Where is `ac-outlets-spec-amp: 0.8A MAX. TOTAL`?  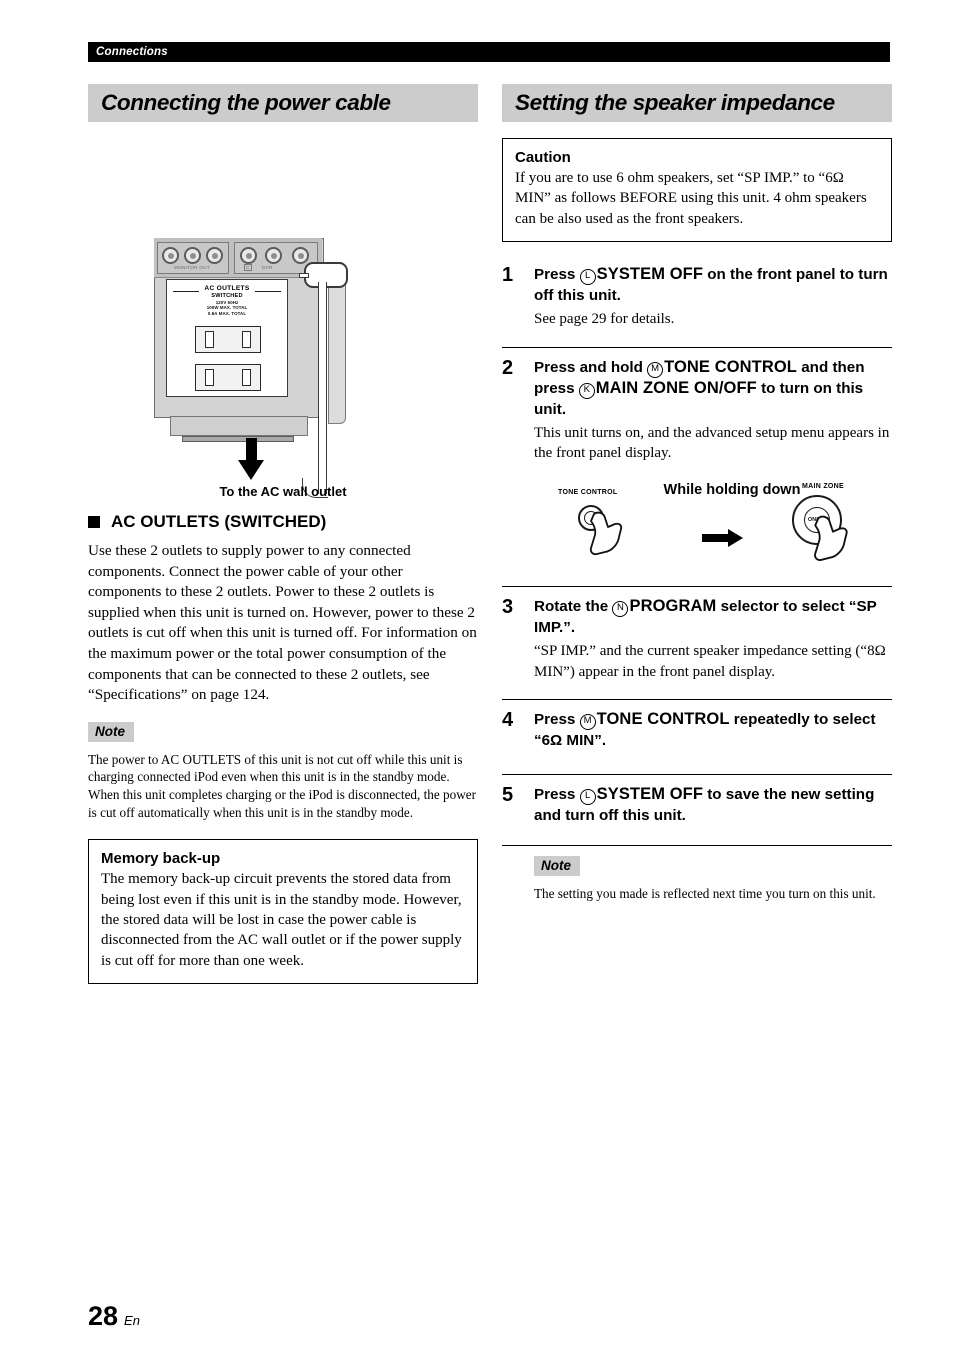
ac-outlets-spec-amp: 0.8A MAX. TOTAL is located at coordinates (227, 313).